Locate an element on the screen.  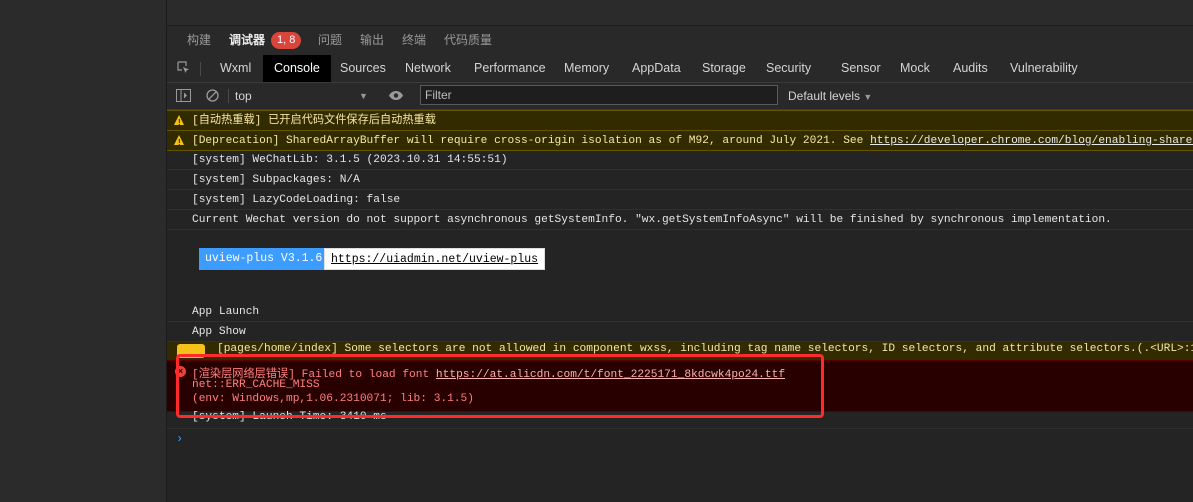
left-empty-area is located at coordinates (83, 251).